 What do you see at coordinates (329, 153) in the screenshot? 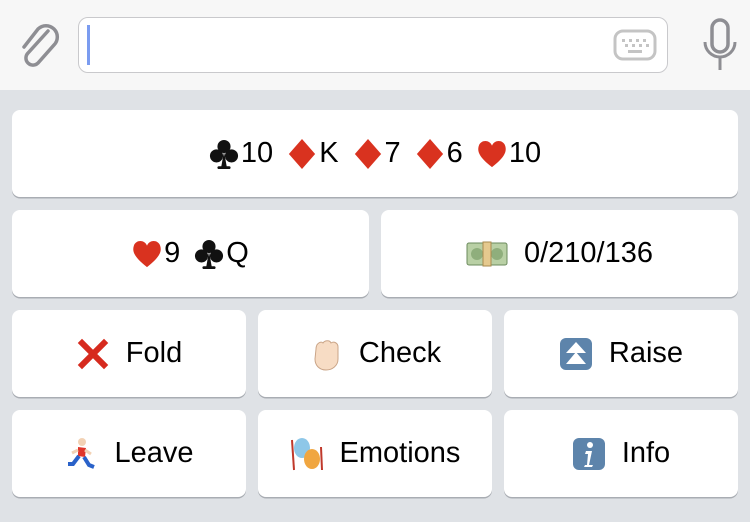
I see `card-rank: K` at bounding box center [329, 153].